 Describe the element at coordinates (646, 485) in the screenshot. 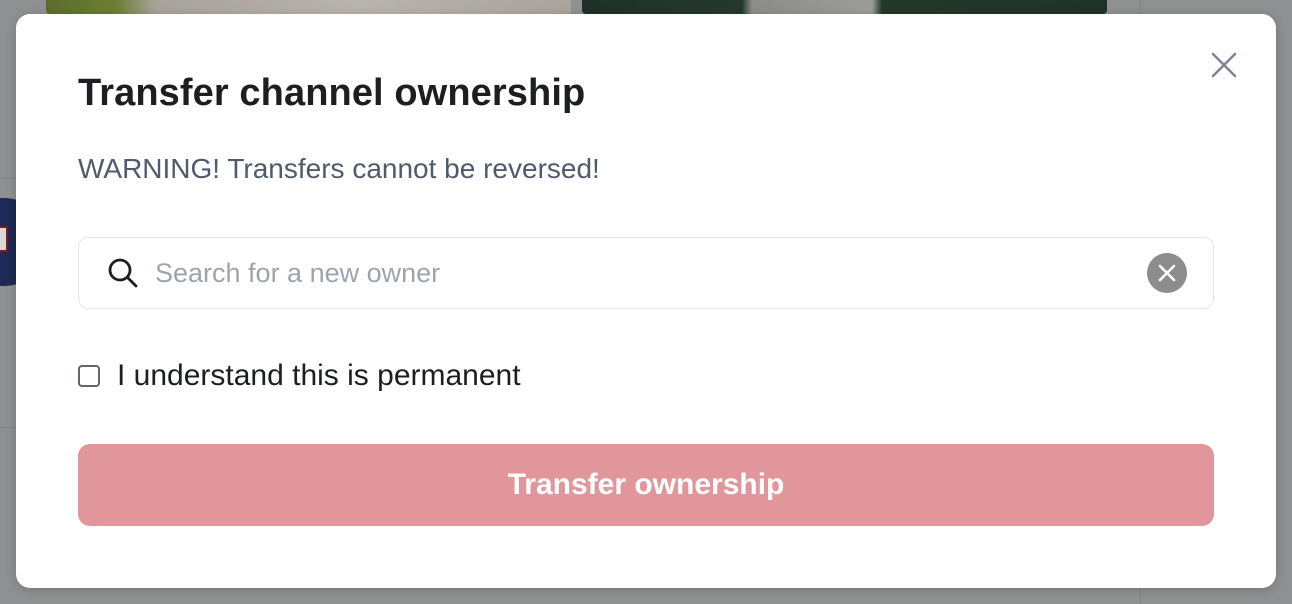

I see `transfer-ownership-button: Transfer ownership` at that location.